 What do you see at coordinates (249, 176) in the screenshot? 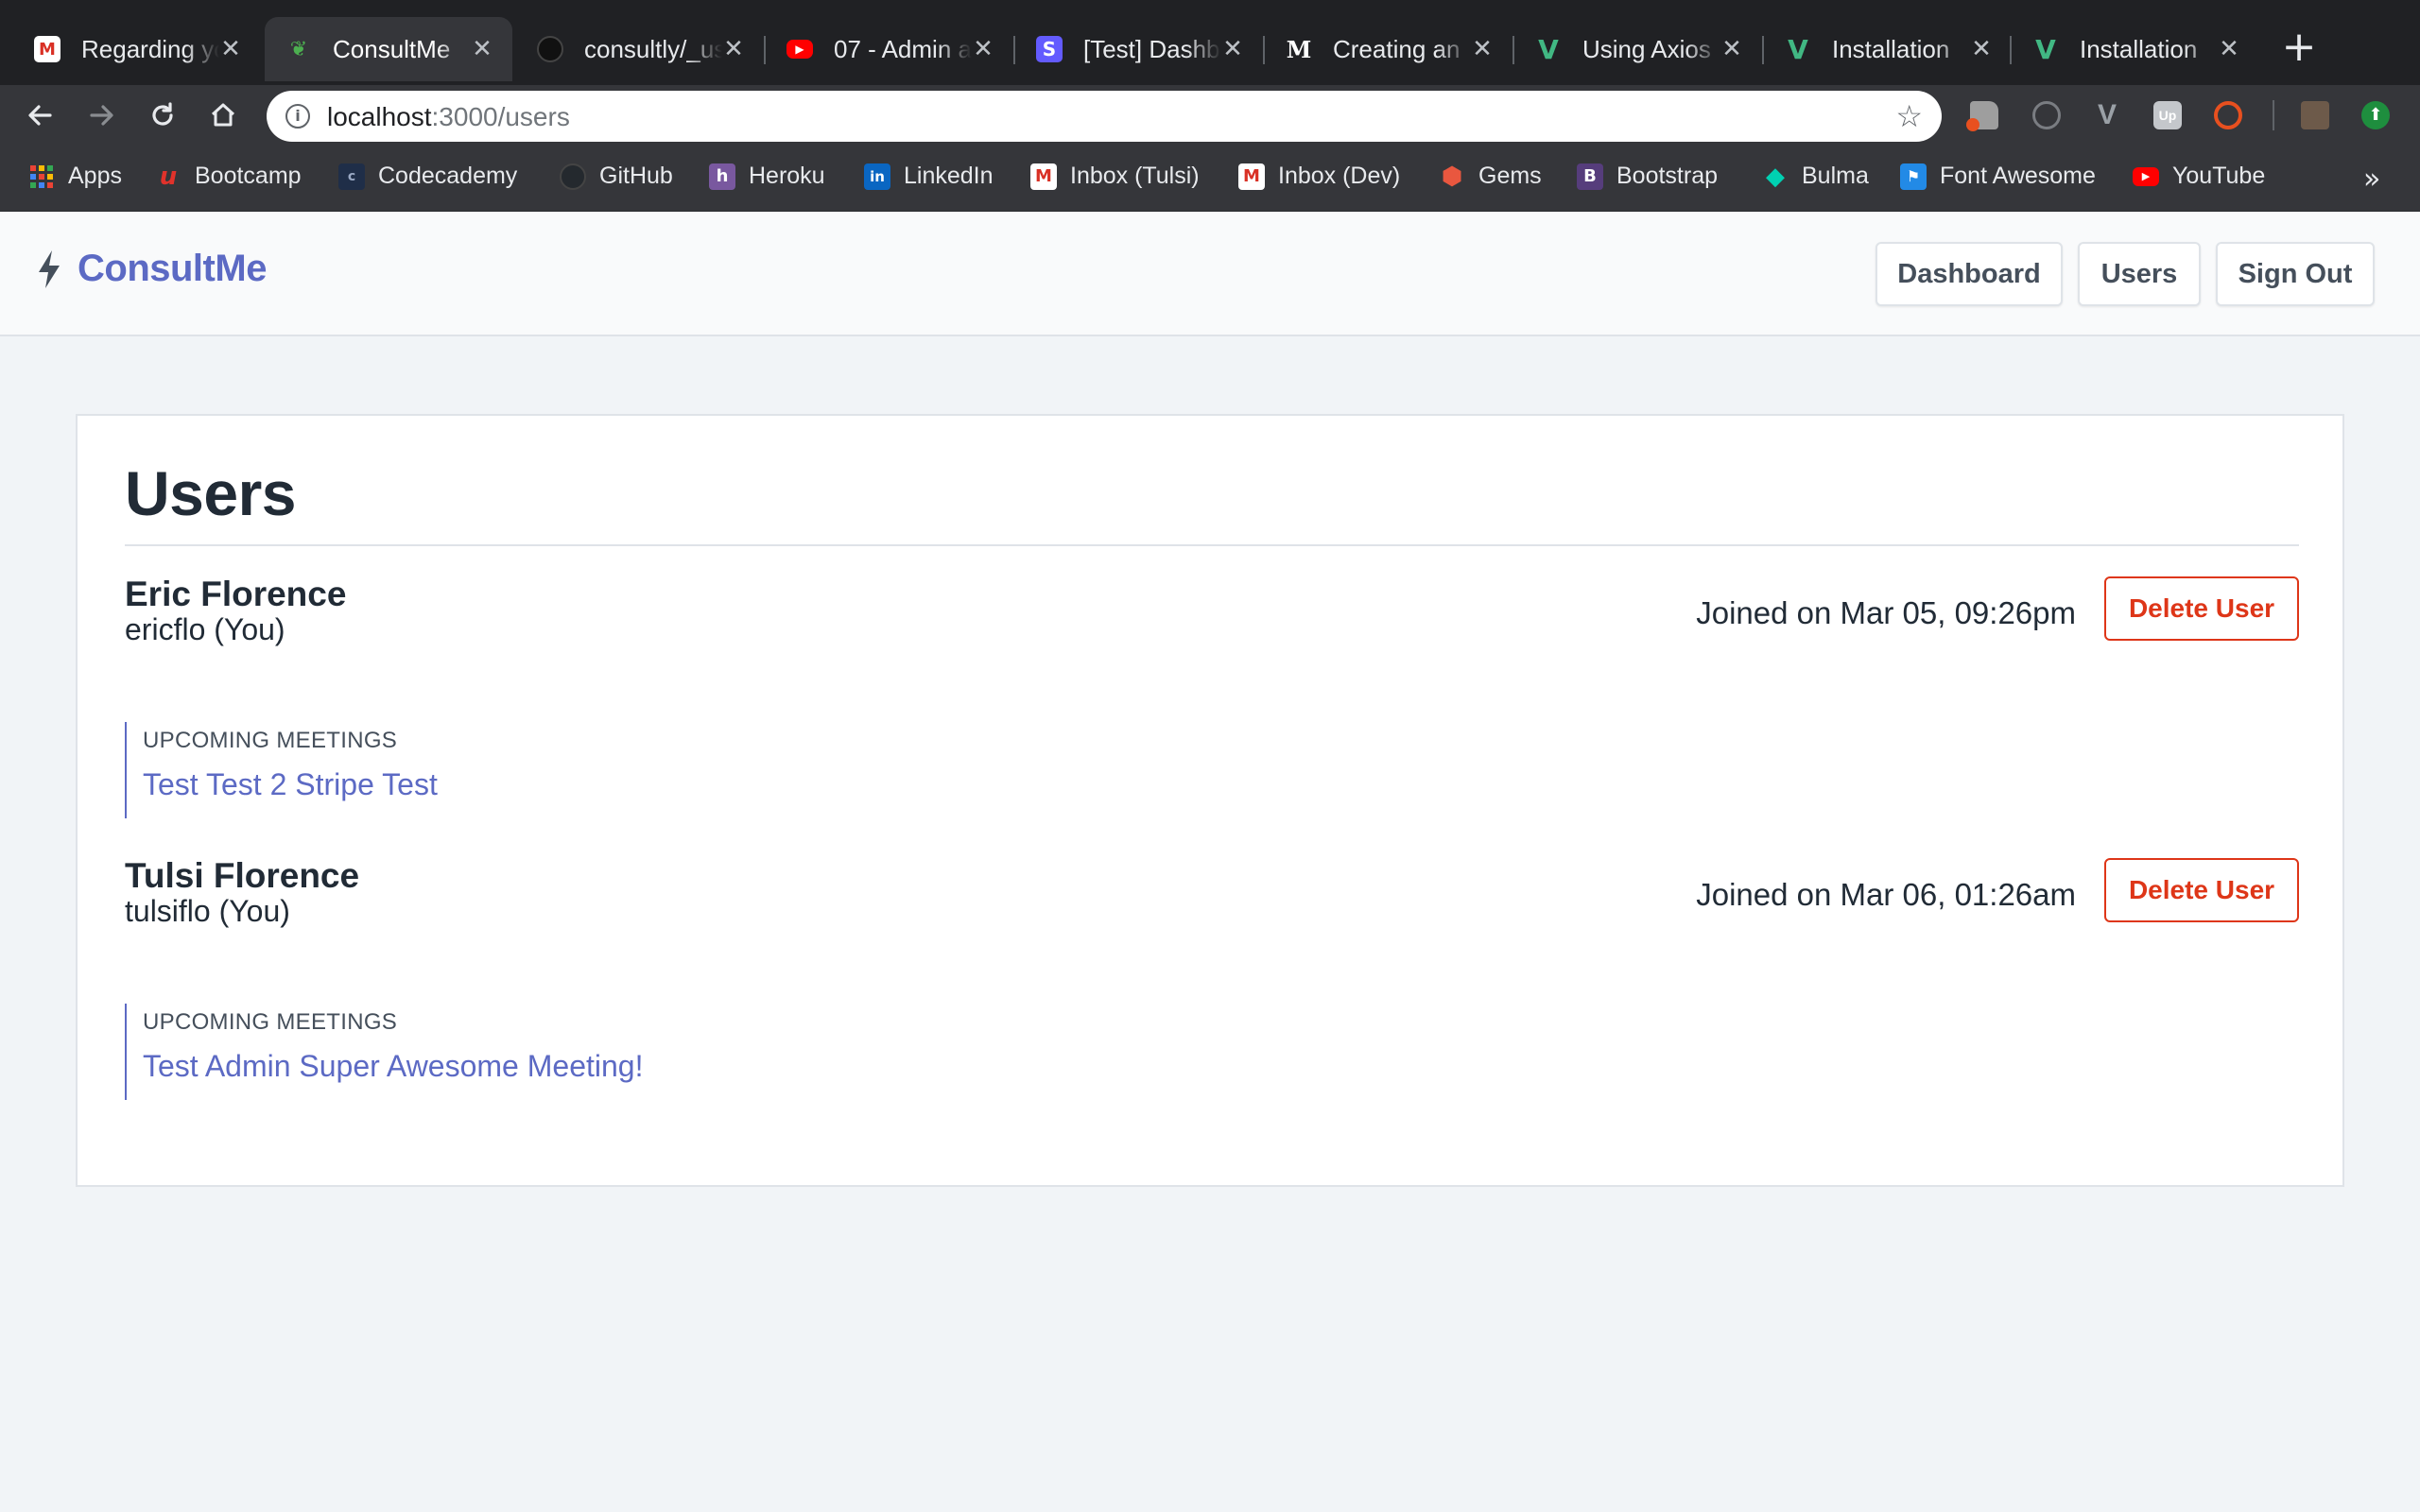
I see `bookmark-label: Bootcamp` at bounding box center [249, 176].